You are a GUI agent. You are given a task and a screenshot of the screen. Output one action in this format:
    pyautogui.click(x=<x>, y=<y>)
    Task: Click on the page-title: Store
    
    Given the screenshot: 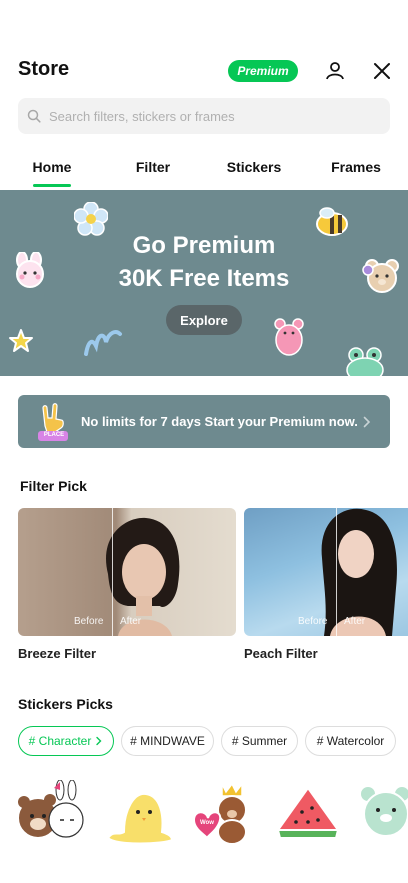 What is the action you would take?
    pyautogui.click(x=44, y=69)
    